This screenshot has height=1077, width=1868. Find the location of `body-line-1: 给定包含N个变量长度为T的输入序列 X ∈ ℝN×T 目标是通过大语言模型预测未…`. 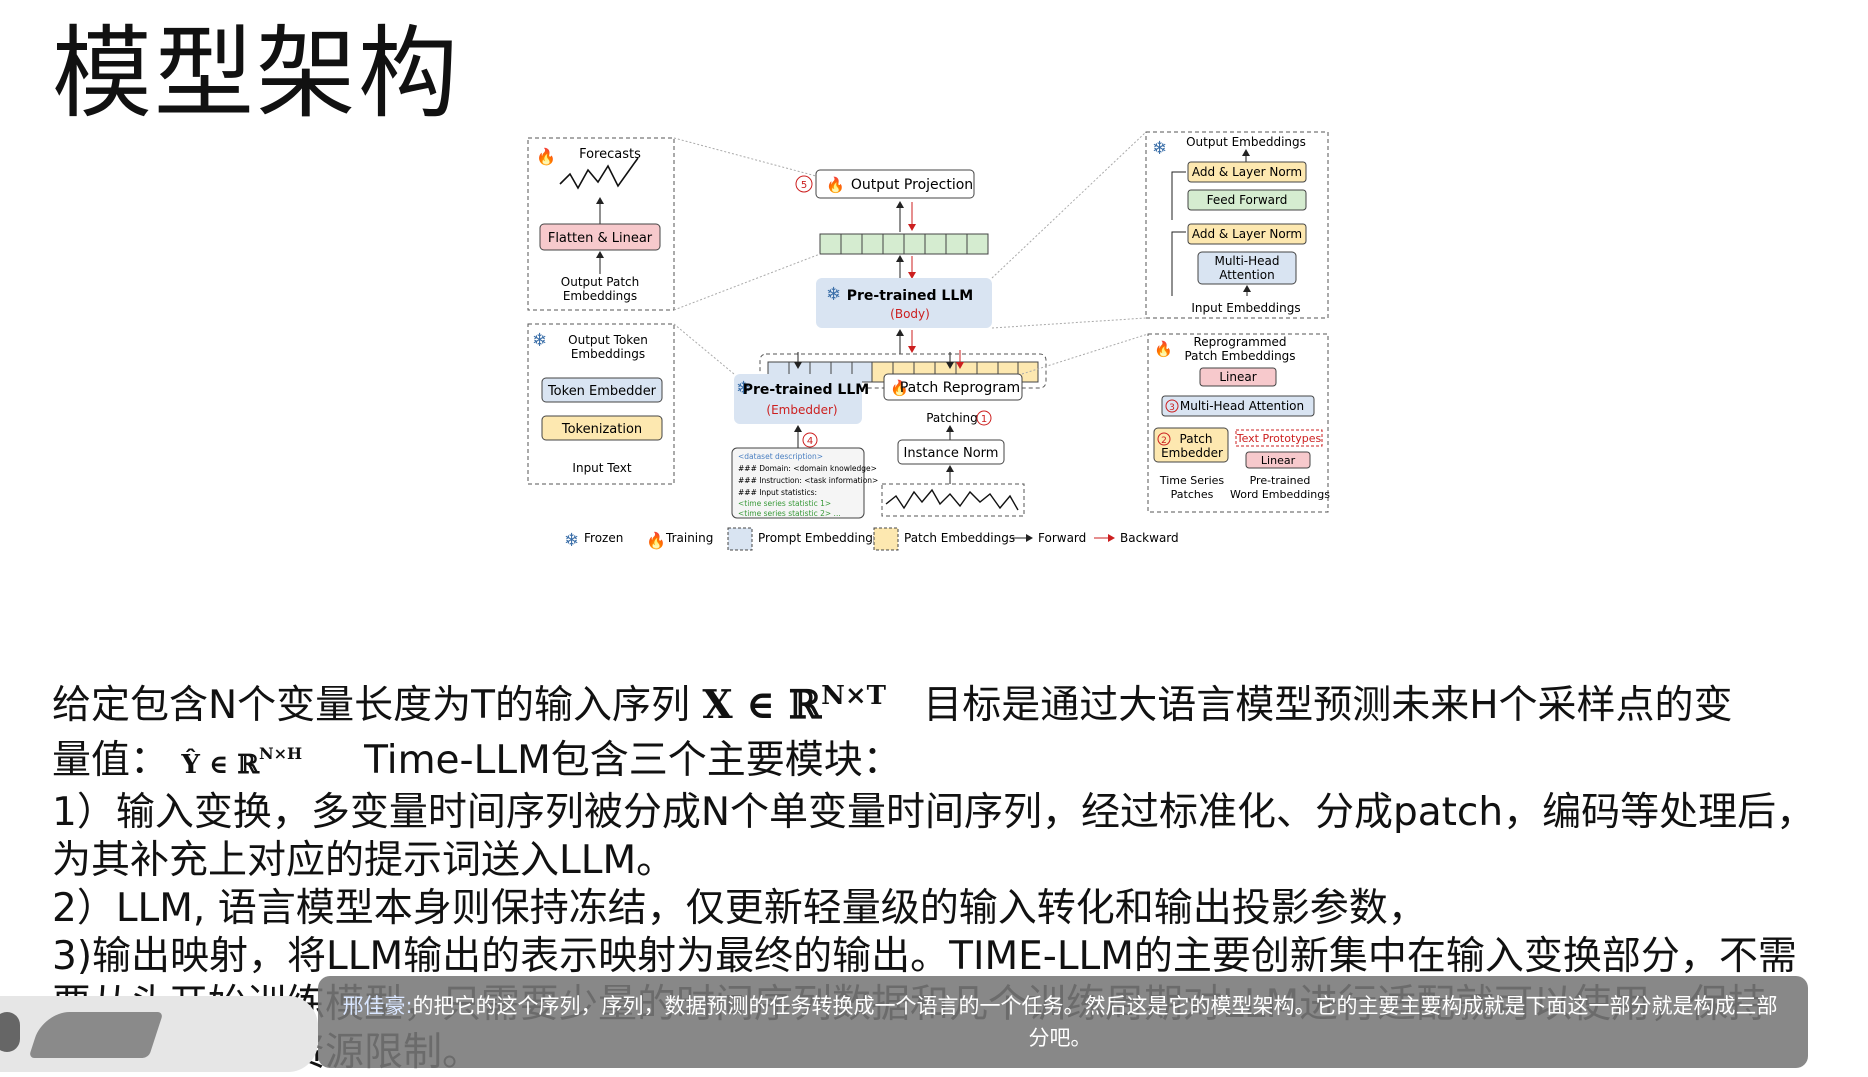

body-line-1: 给定包含N个变量长度为T的输入序列 X ∈ ℝN×T 目标是通过大语言模型预测未… is located at coordinates (892, 704).